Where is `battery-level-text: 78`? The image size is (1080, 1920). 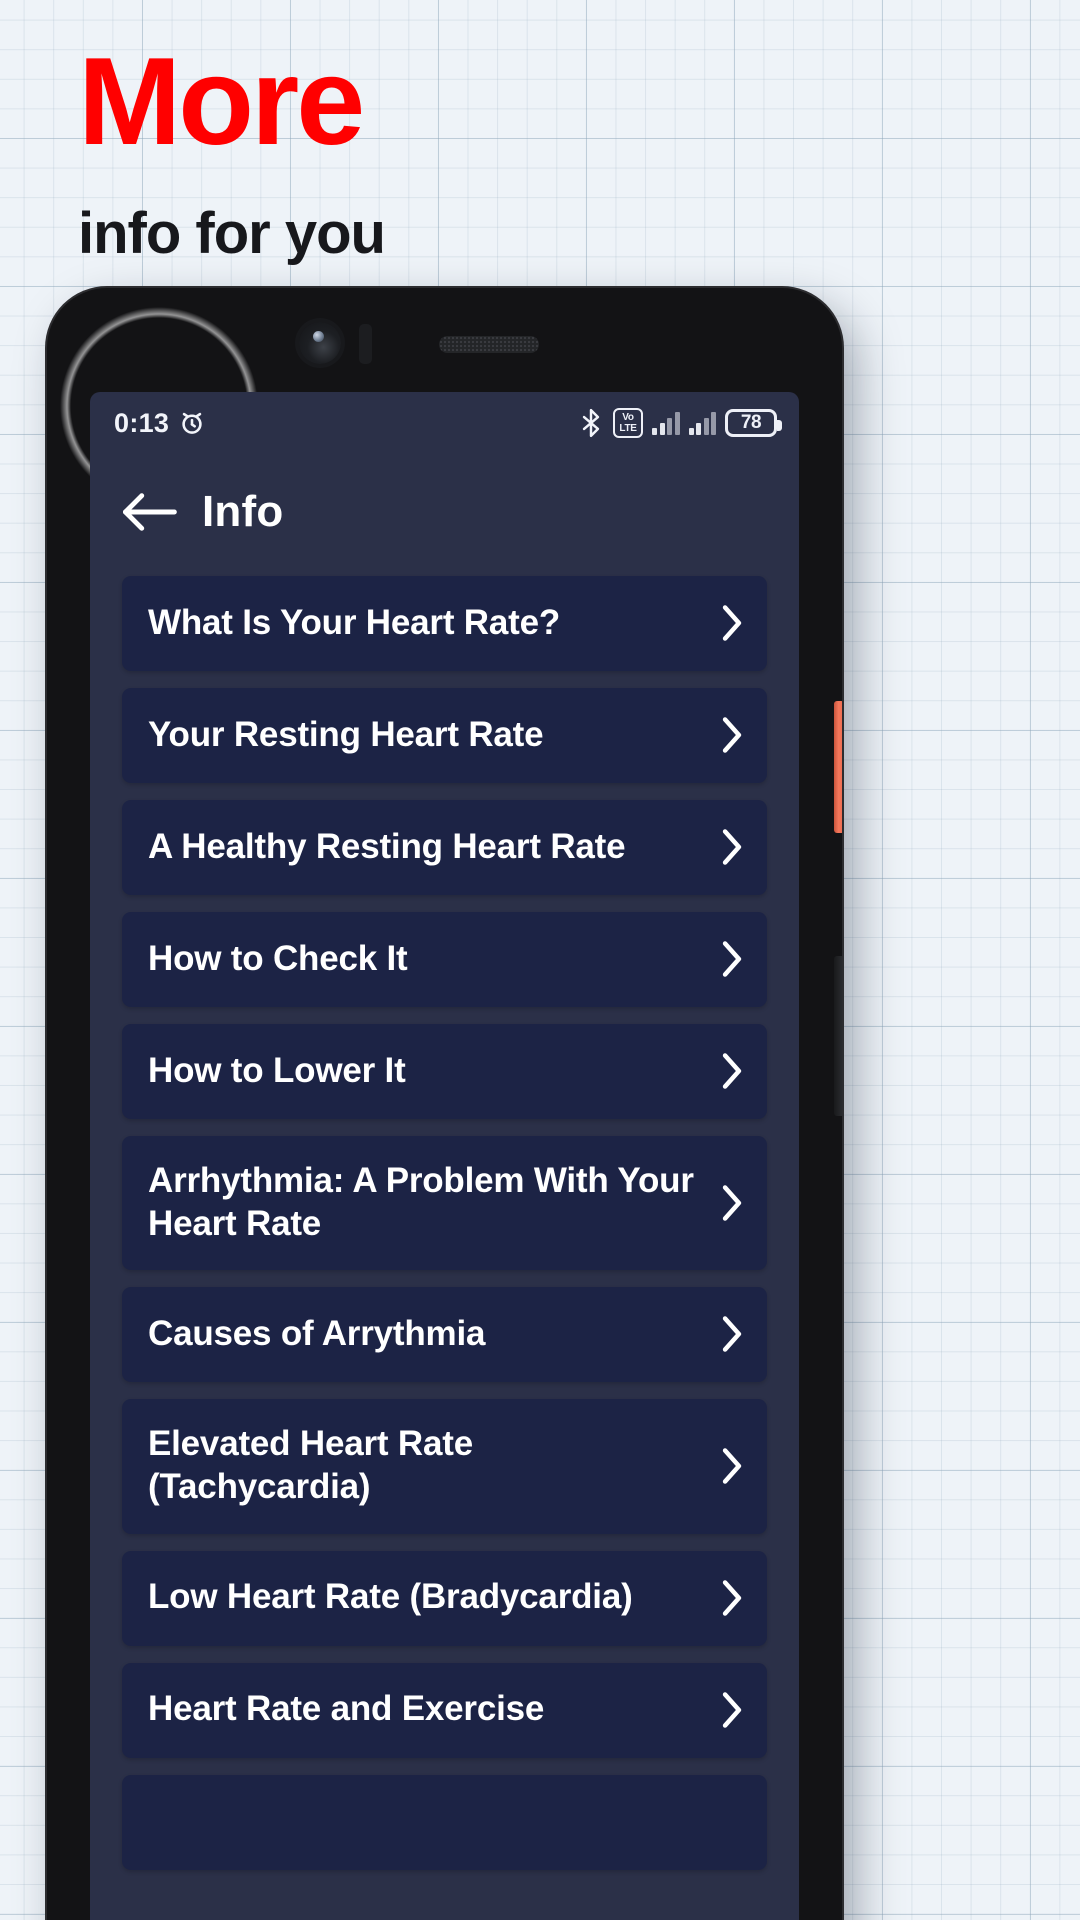 battery-level-text: 78 is located at coordinates (751, 422).